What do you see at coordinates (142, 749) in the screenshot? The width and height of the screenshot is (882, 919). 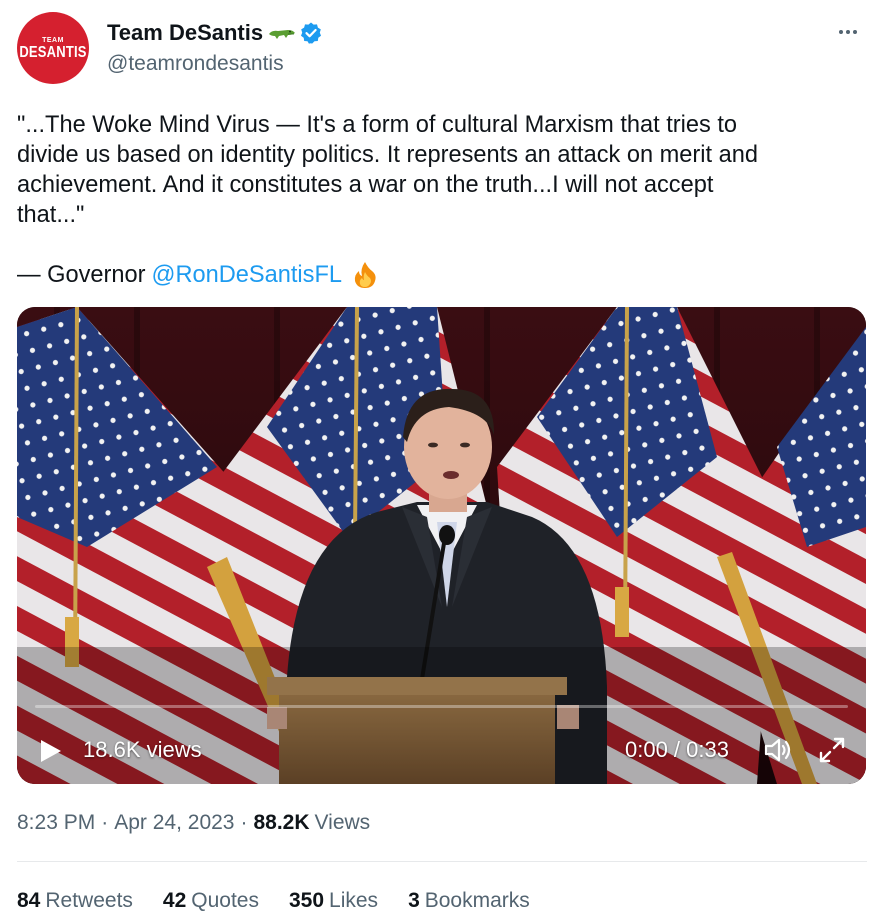 I see `video-views-label: 18.6K views` at bounding box center [142, 749].